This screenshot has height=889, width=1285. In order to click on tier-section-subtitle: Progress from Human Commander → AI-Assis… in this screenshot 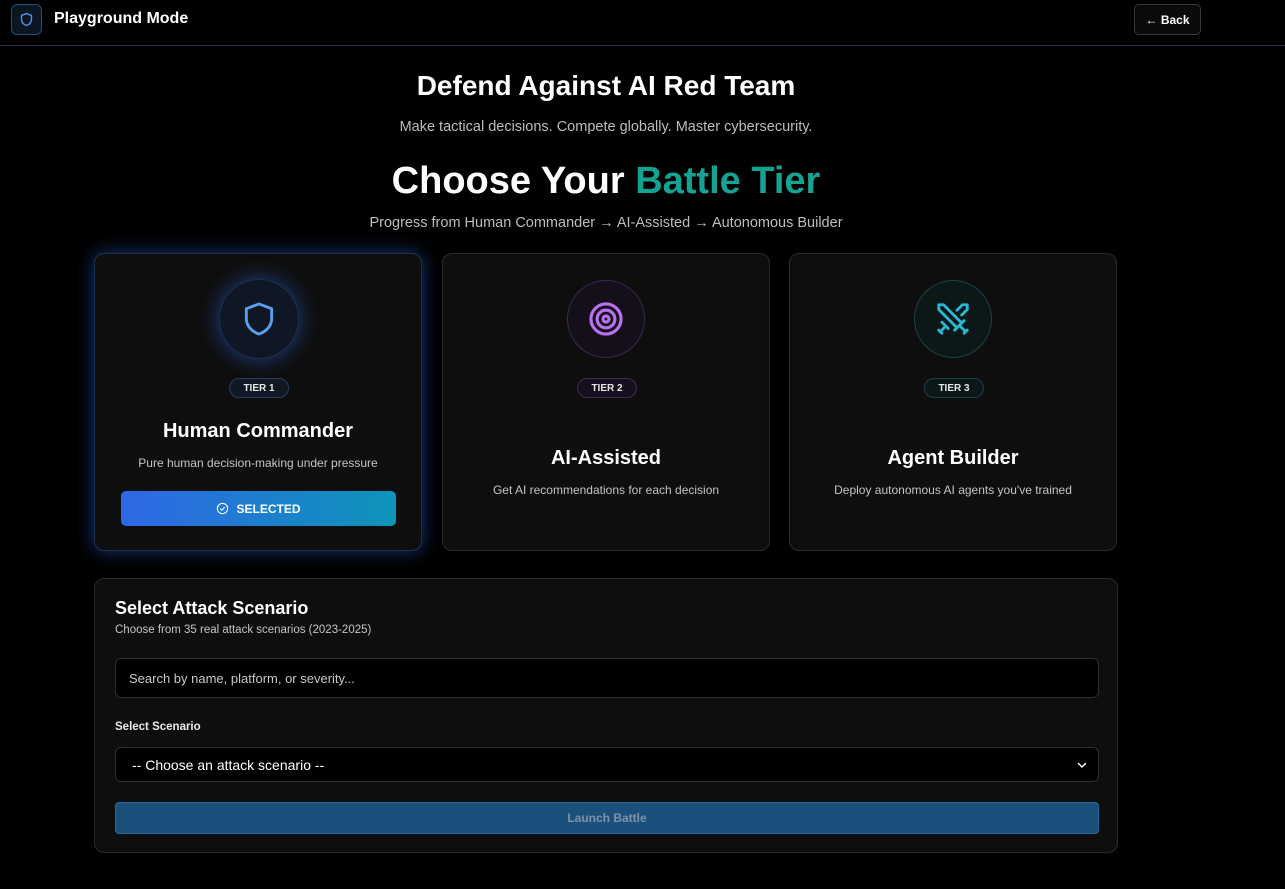, I will do `click(606, 223)`.